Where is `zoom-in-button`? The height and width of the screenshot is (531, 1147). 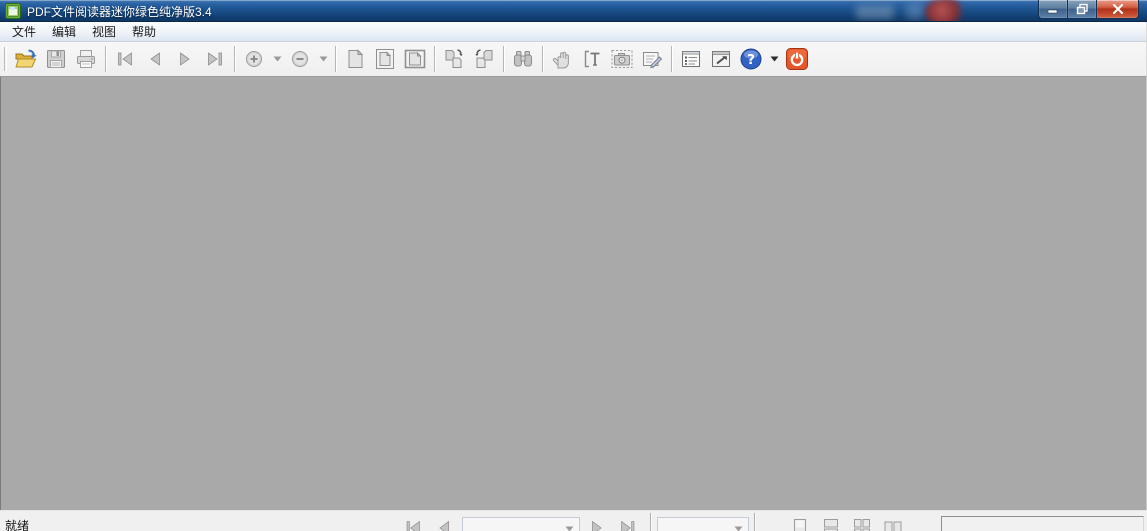
zoom-in-button is located at coordinates (254, 59).